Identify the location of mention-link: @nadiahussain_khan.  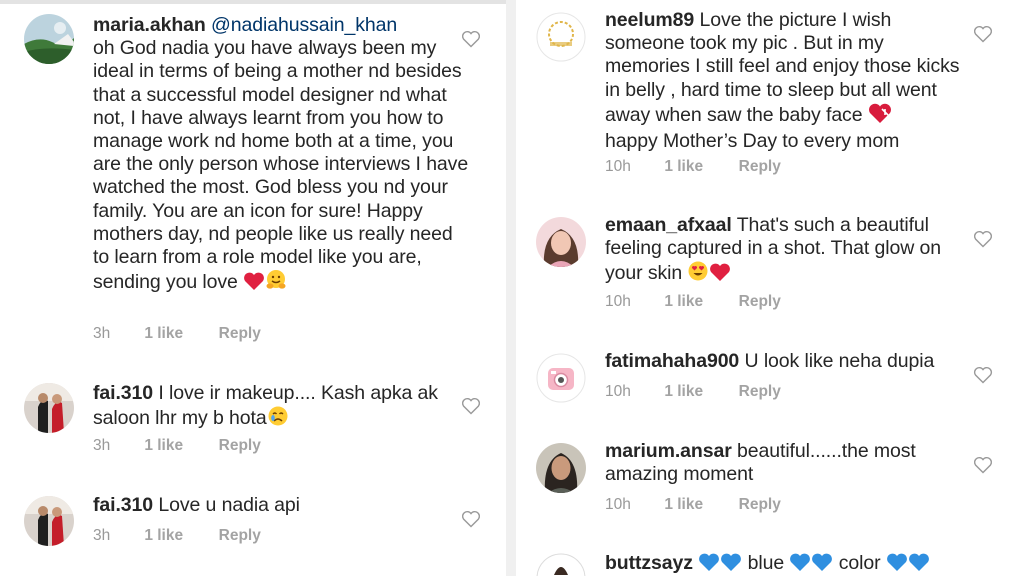
(304, 25).